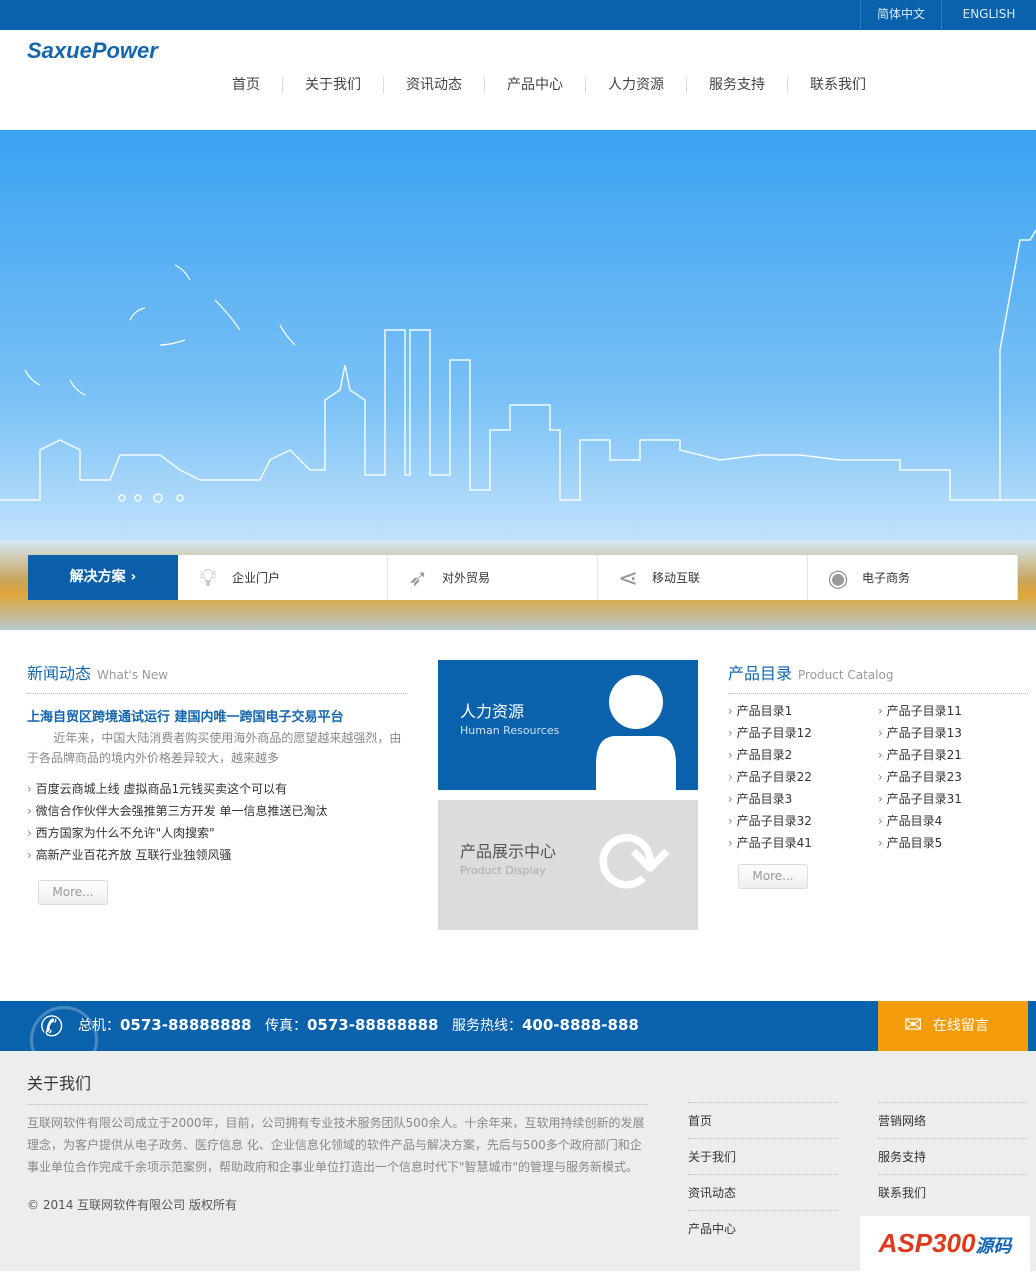  Describe the element at coordinates (177, 833) in the screenshot. I see `news-item: 西方国家为什么不允许"人肉搜索"` at that location.